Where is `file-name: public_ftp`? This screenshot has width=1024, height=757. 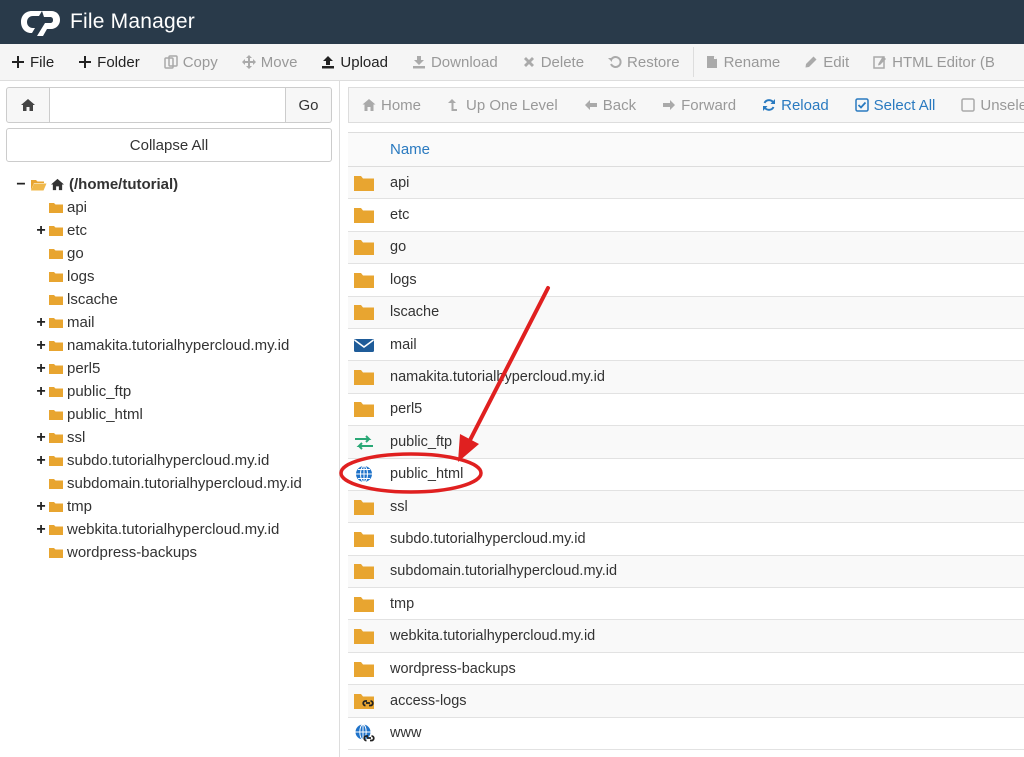
file-name: public_ftp is located at coordinates (421, 441).